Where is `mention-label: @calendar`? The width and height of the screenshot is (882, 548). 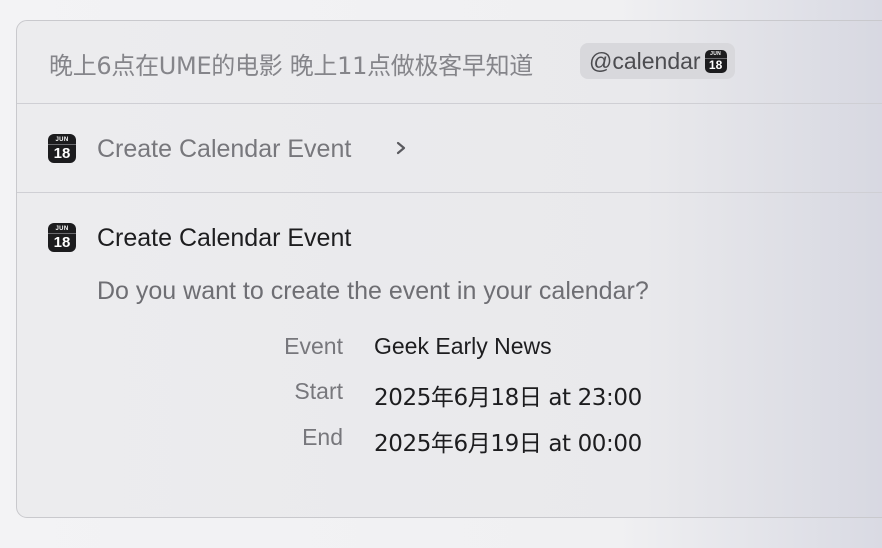 mention-label: @calendar is located at coordinates (645, 60).